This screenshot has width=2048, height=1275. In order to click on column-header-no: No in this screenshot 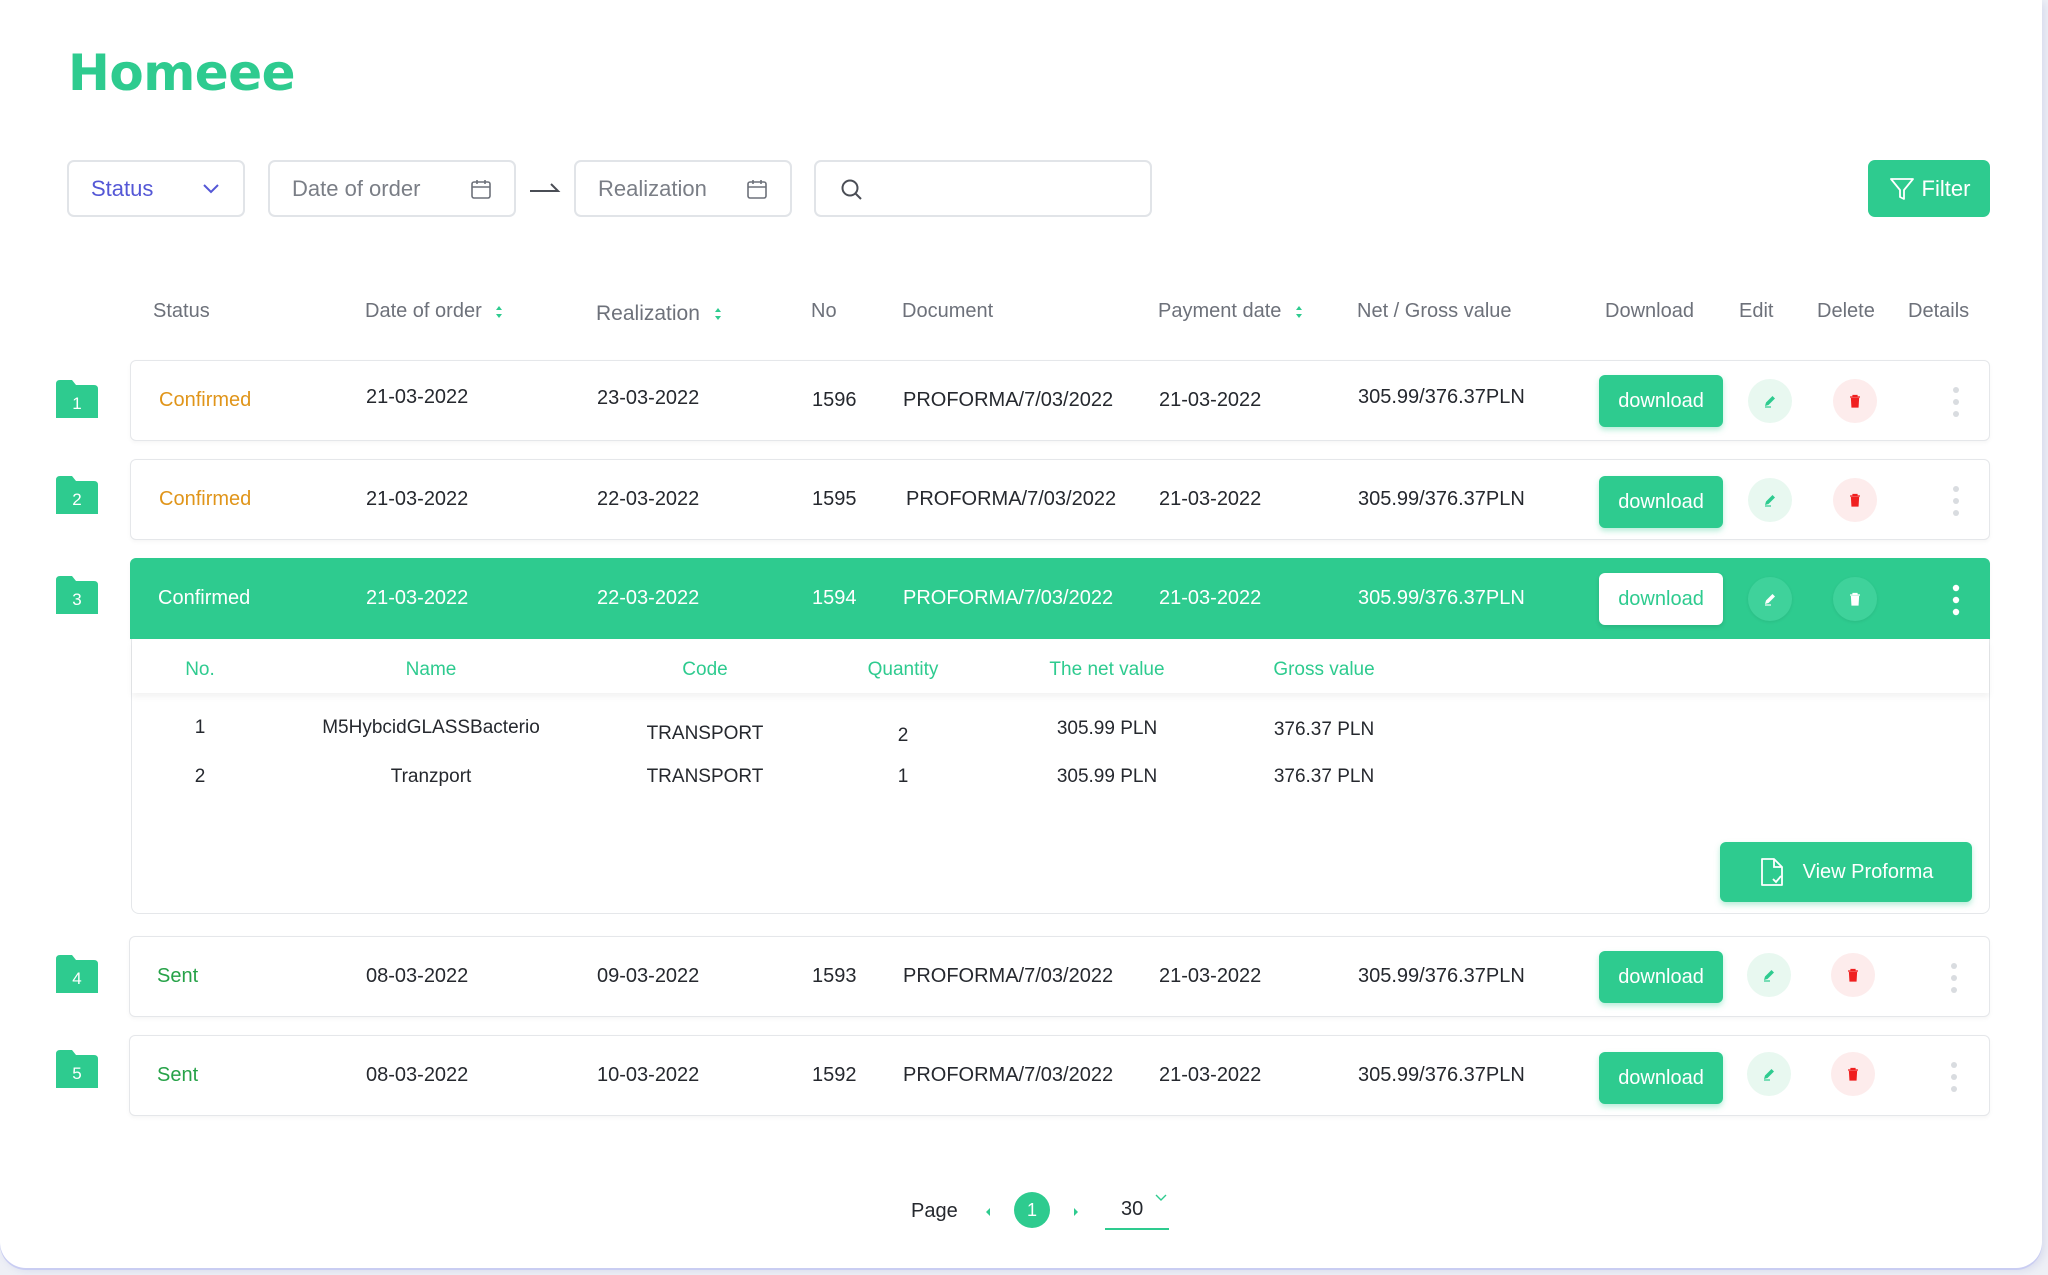, I will do `click(824, 311)`.